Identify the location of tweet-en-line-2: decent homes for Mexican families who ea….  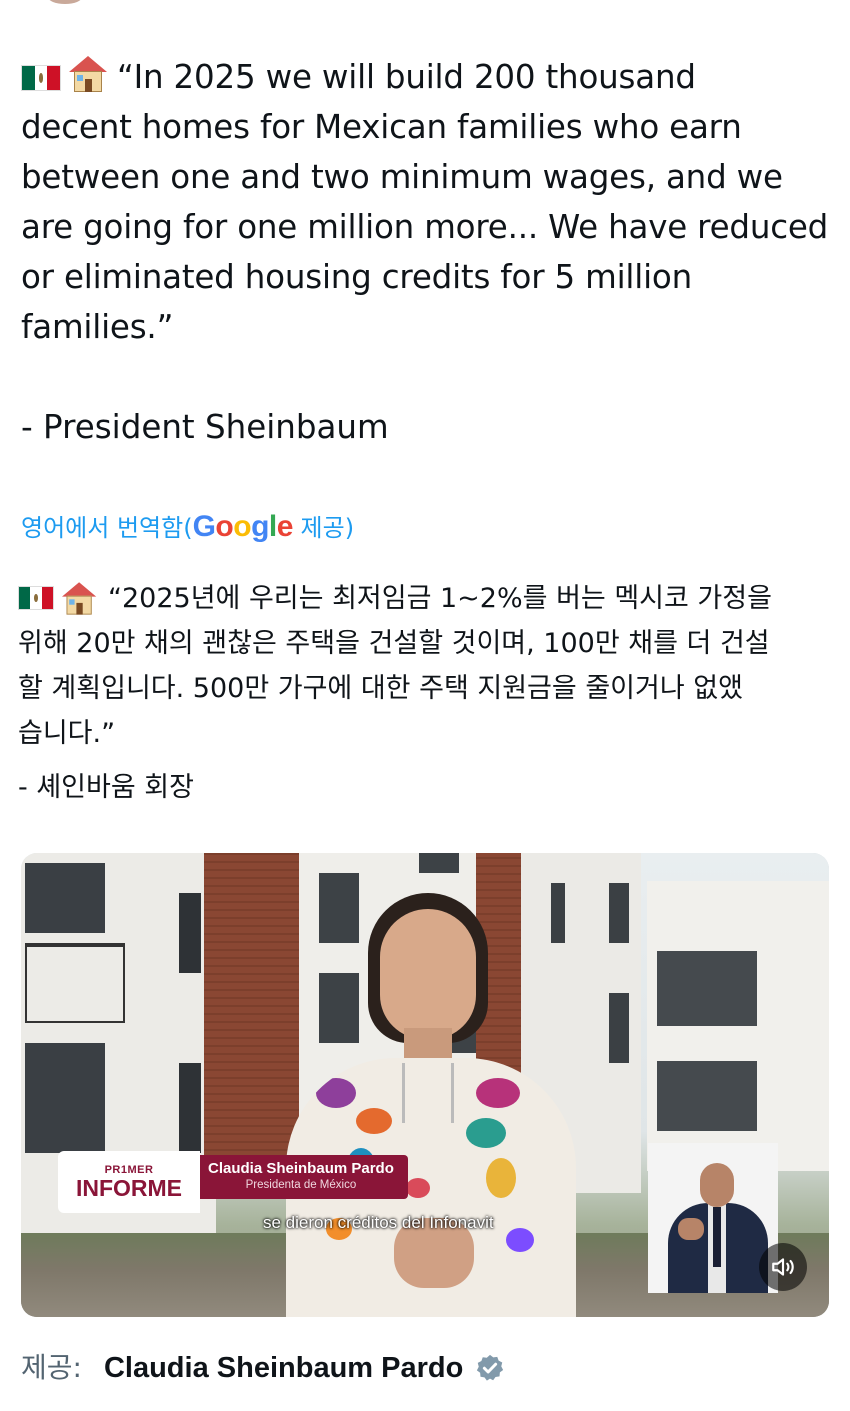
(381, 127).